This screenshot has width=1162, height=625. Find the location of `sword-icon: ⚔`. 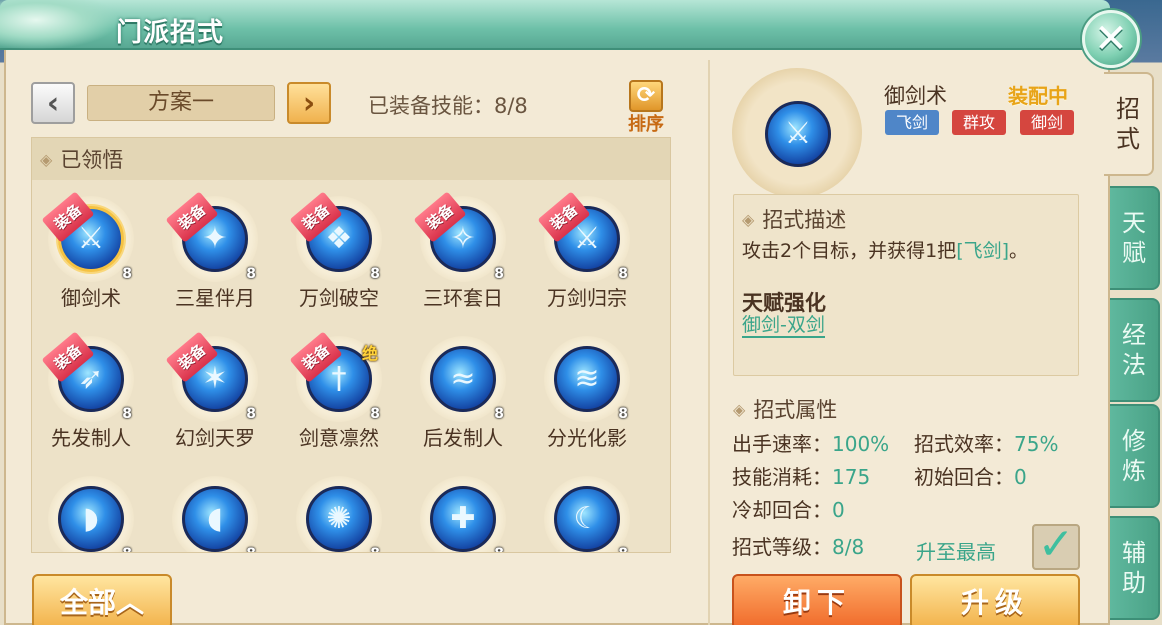

sword-icon: ⚔ is located at coordinates (798, 134).